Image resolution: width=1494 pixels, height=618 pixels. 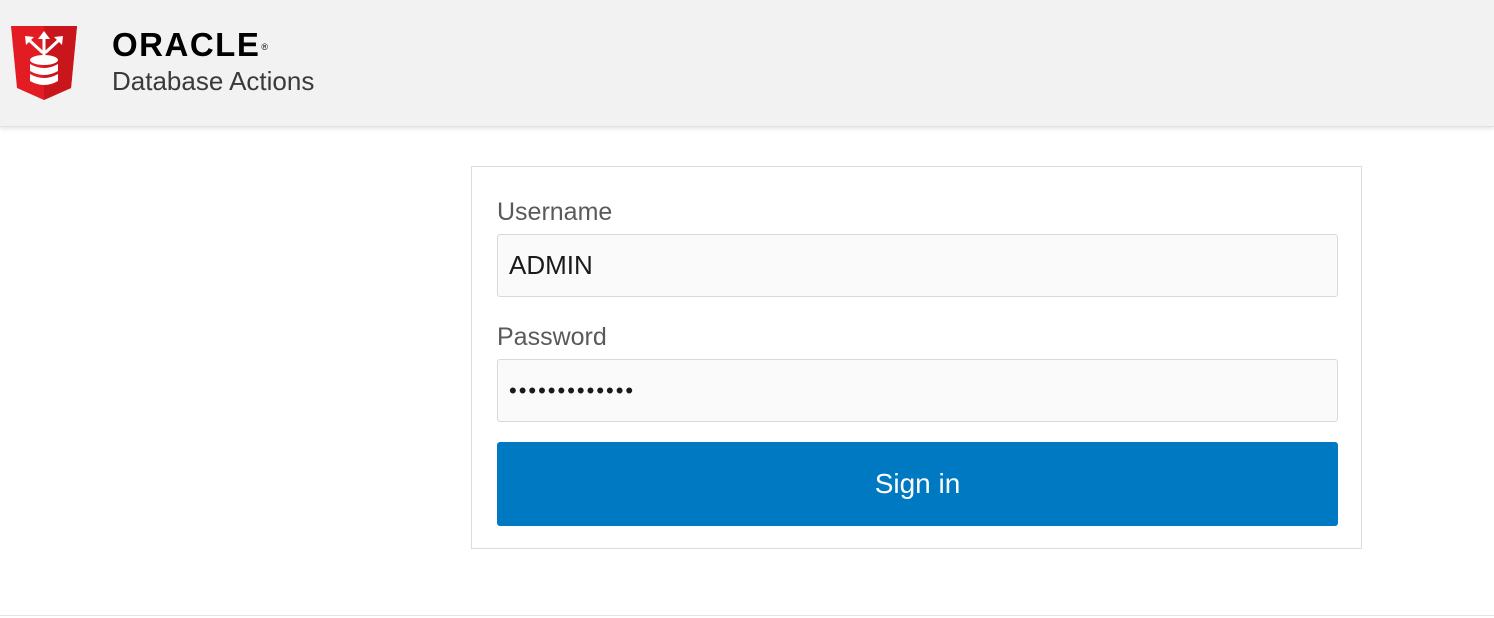 What do you see at coordinates (917, 265) in the screenshot?
I see `username-field` at bounding box center [917, 265].